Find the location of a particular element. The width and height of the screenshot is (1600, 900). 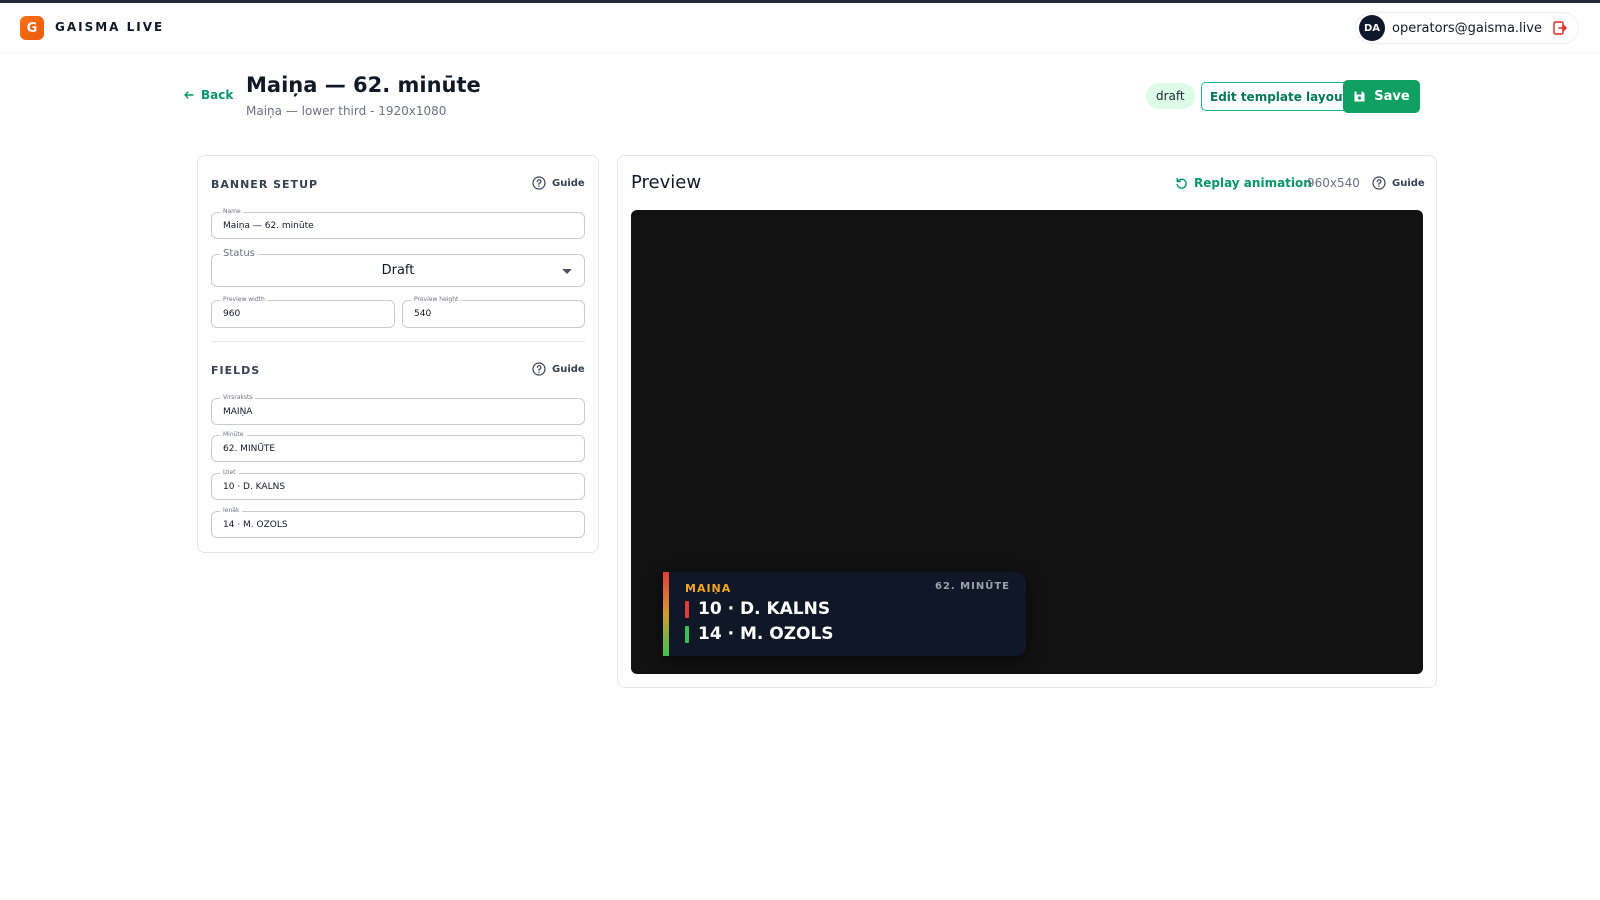

replay-icon is located at coordinates (1181, 183).